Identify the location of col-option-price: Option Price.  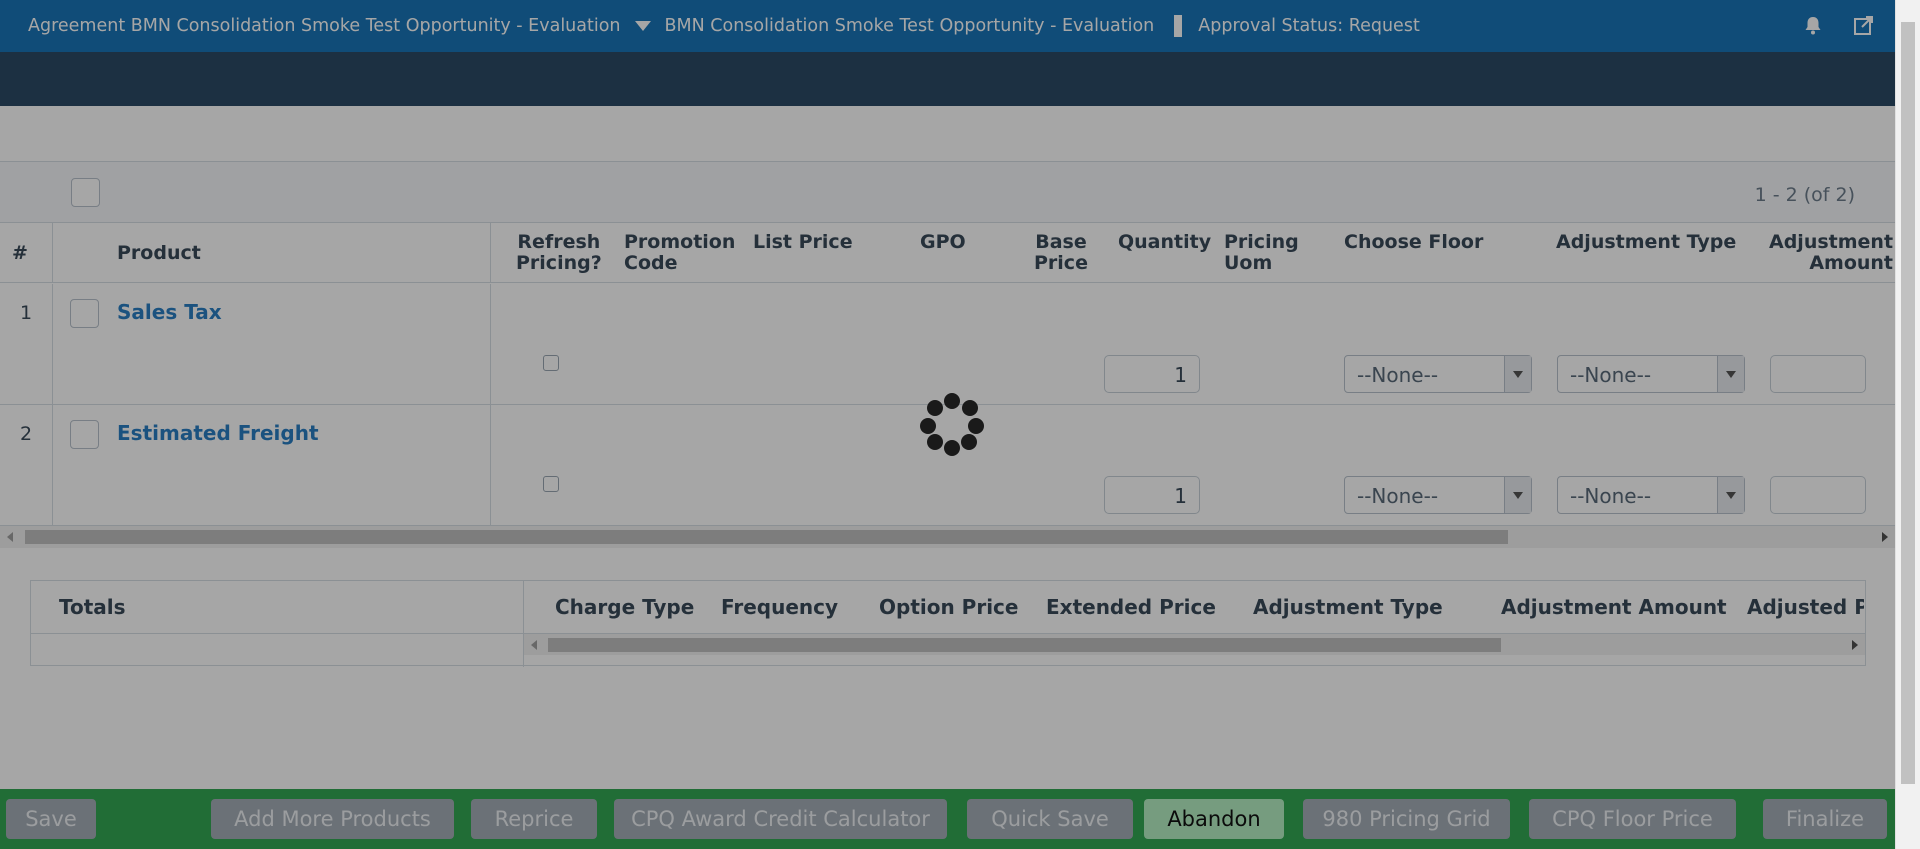
(948, 607).